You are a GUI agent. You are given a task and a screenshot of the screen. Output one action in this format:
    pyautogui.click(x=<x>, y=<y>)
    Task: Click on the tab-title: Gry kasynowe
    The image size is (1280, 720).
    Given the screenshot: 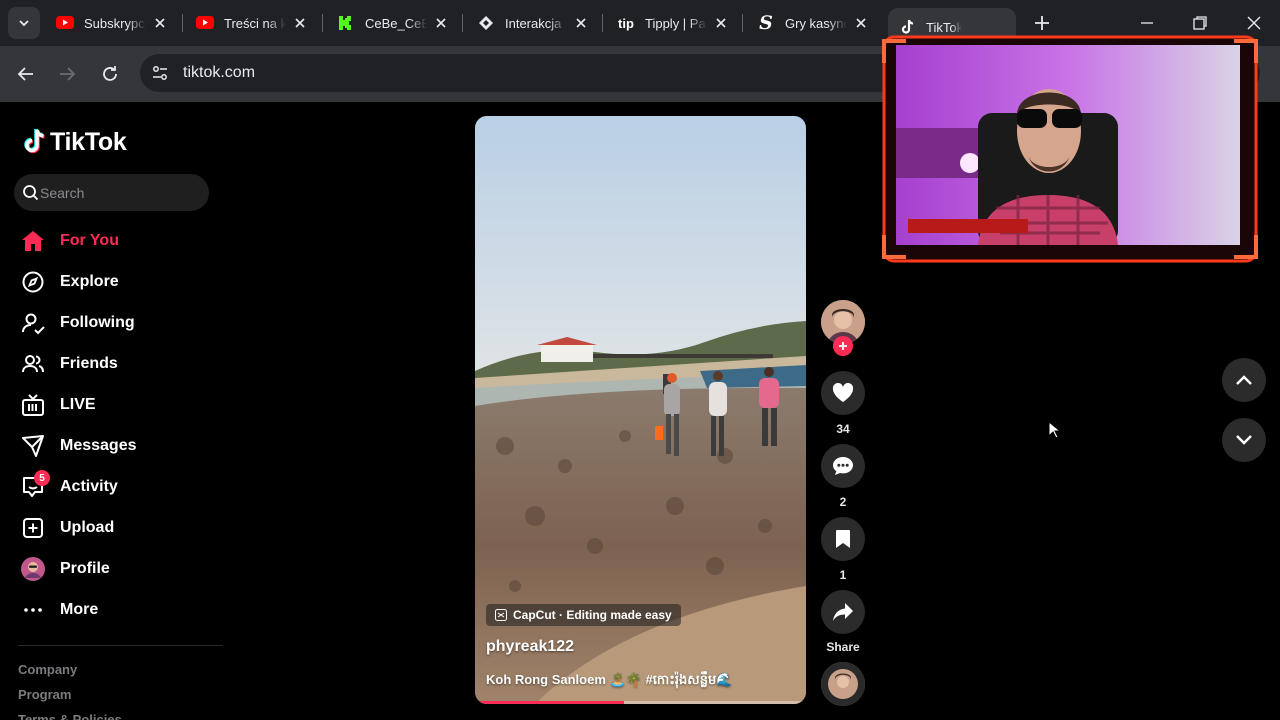 What is the action you would take?
    pyautogui.click(x=816, y=23)
    